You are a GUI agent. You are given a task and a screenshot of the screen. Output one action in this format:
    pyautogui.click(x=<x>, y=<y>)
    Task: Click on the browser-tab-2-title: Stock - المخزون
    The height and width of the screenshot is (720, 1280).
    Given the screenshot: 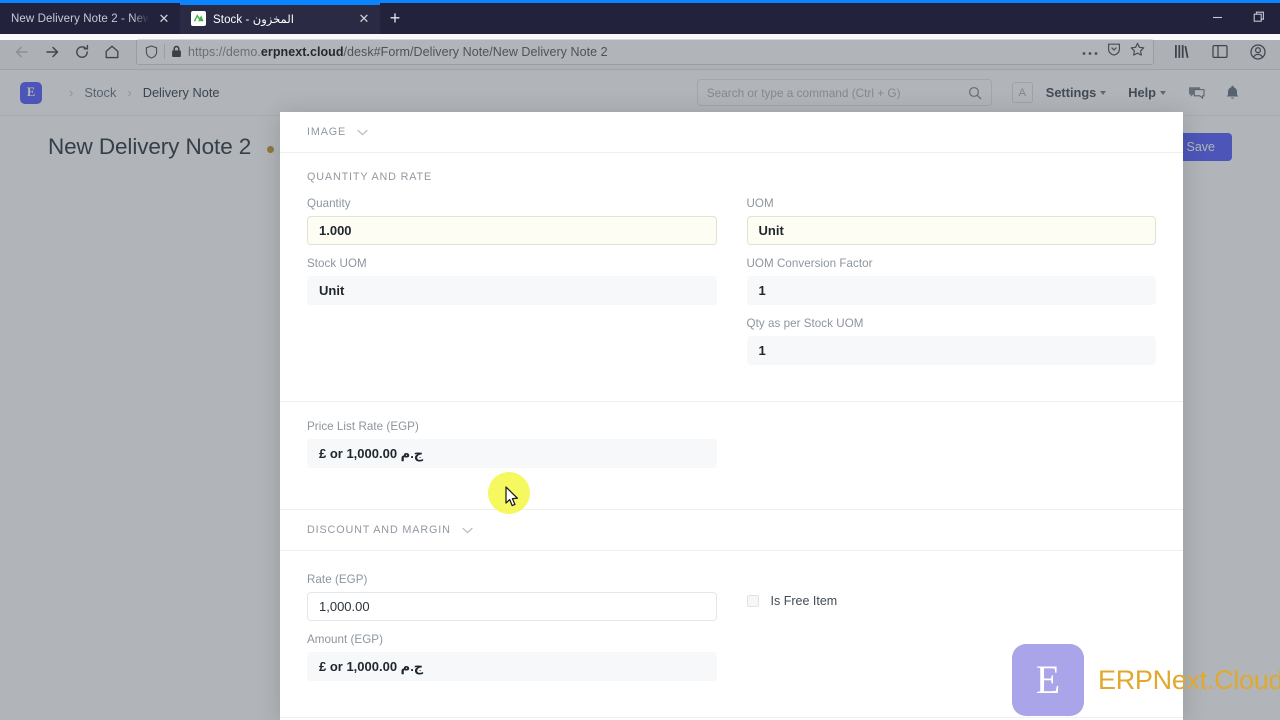 What is the action you would take?
    pyautogui.click(x=253, y=19)
    